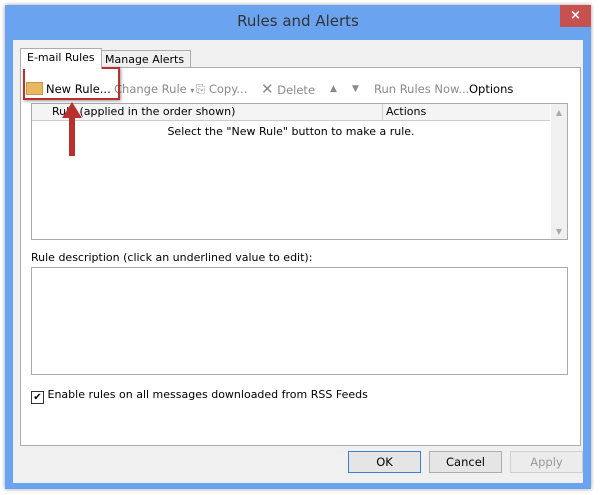 This screenshot has height=495, width=602. I want to click on tab-email-rules: E-mail Rules, so click(61, 58).